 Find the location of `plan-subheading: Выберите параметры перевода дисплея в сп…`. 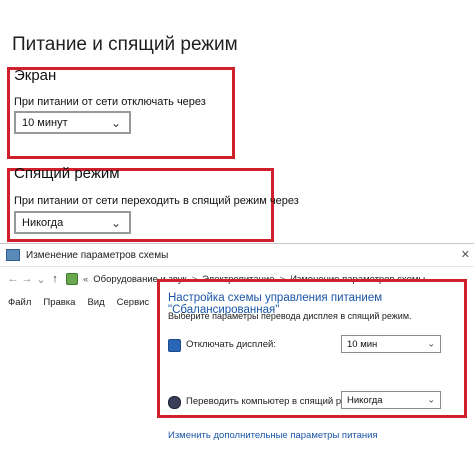

plan-subheading: Выберите параметры перевода дисплея в сп… is located at coordinates (290, 316).